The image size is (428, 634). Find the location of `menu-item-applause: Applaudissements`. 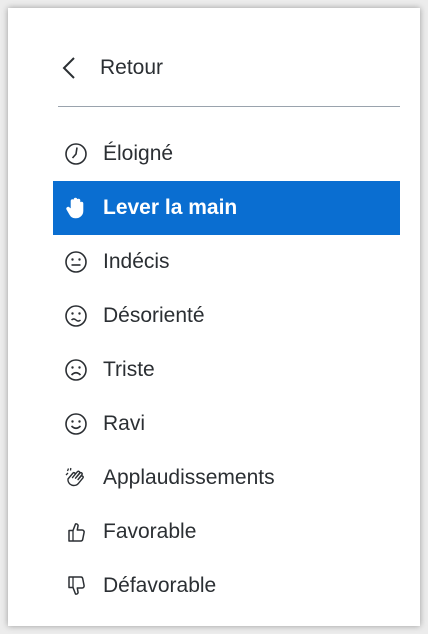

menu-item-applause: Applaudissements is located at coordinates (226, 478).